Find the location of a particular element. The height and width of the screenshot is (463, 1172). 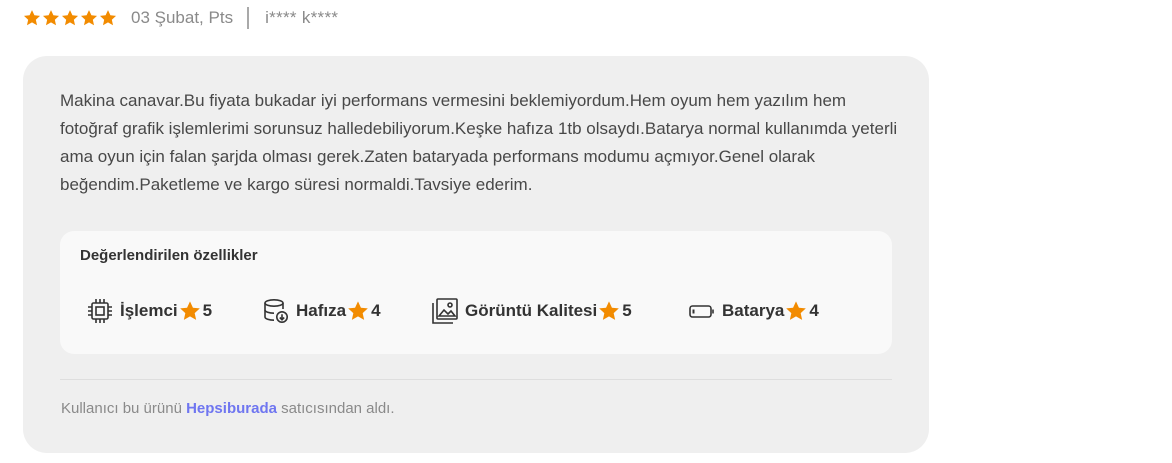

review-header: 03 Şubat, Pts i**** k**** is located at coordinates (180, 18).